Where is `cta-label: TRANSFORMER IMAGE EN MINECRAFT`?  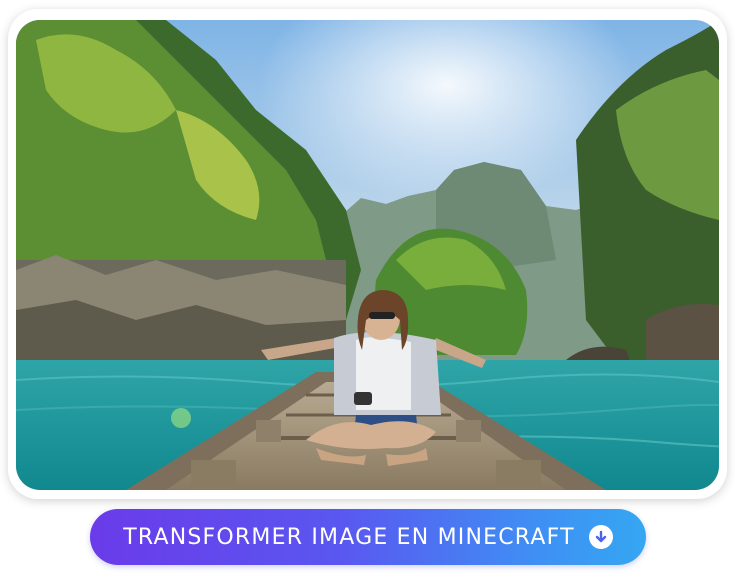 cta-label: TRANSFORMER IMAGE EN MINECRAFT is located at coordinates (349, 537).